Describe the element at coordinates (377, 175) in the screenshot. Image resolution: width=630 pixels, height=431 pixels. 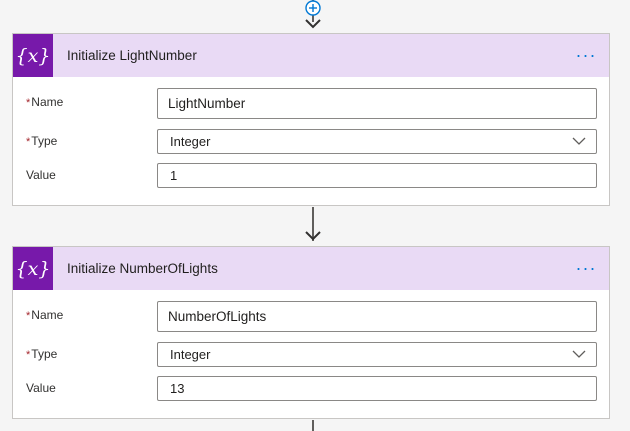
I see `value-input: 1` at that location.